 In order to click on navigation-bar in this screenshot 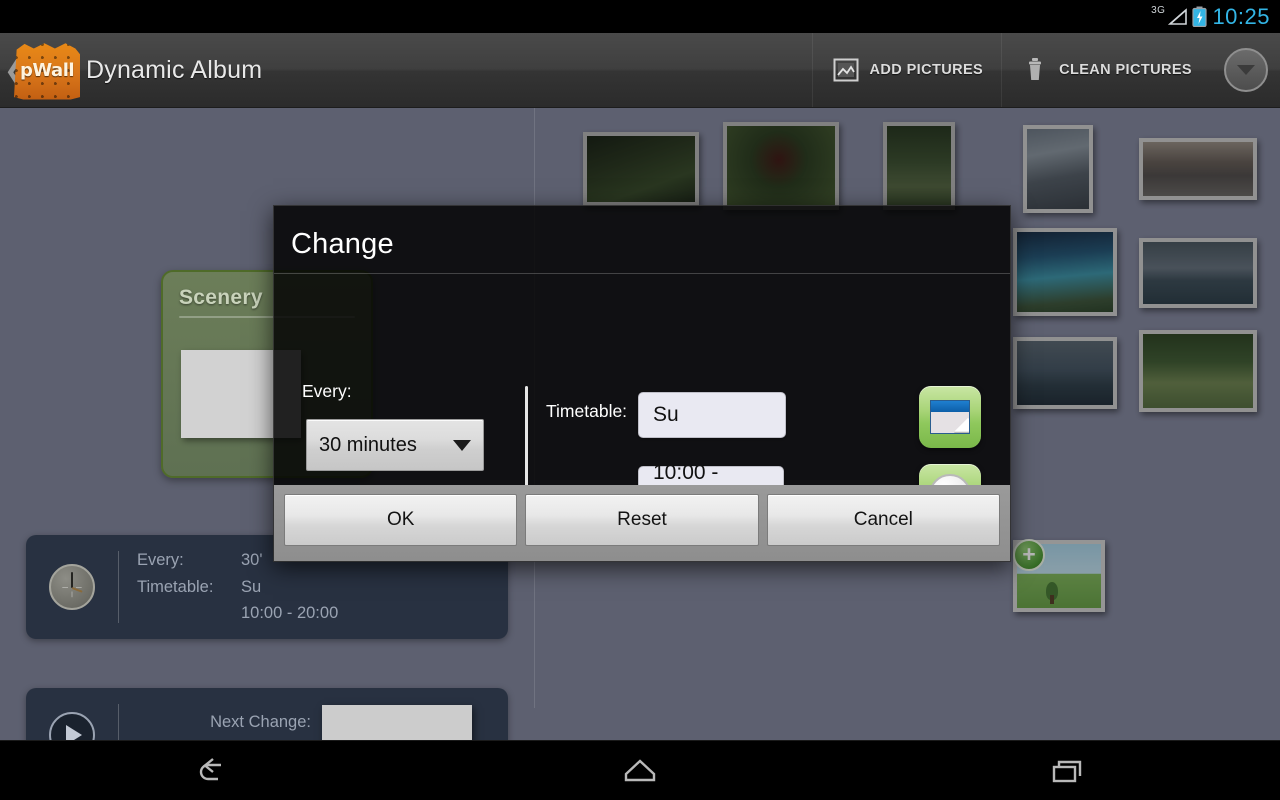, I will do `click(640, 770)`.